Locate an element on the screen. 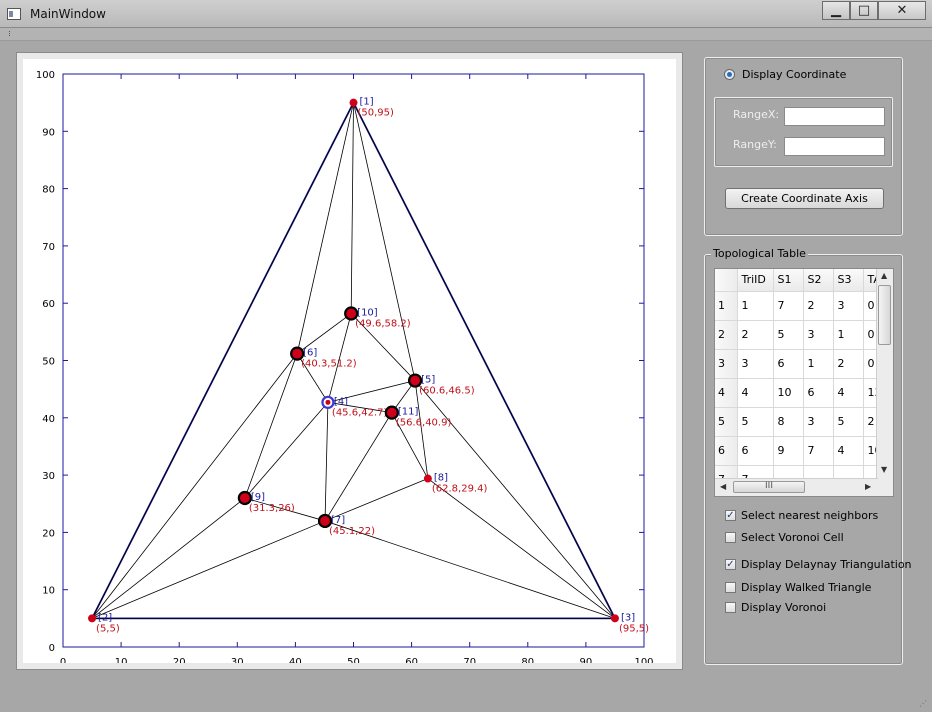 The image size is (932, 712). y-tick-label: 70 is located at coordinates (48, 247).